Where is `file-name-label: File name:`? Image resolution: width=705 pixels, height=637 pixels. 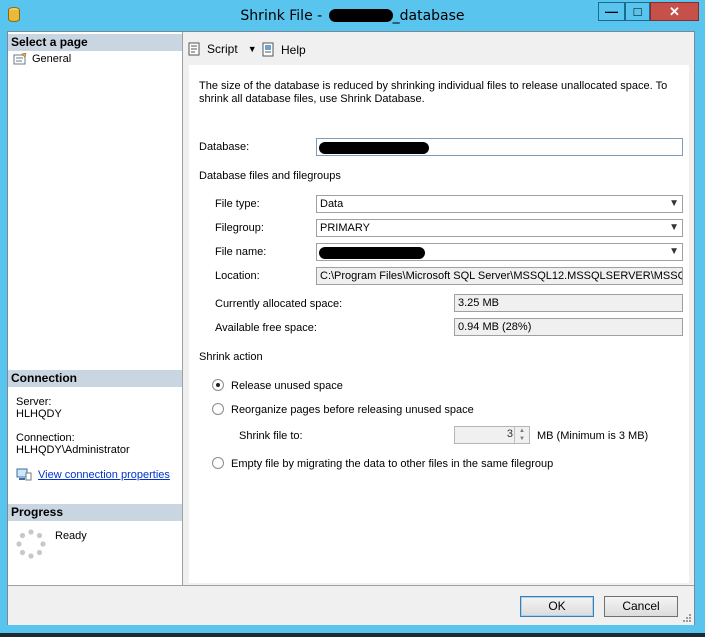
file-name-label: File name: is located at coordinates (241, 252).